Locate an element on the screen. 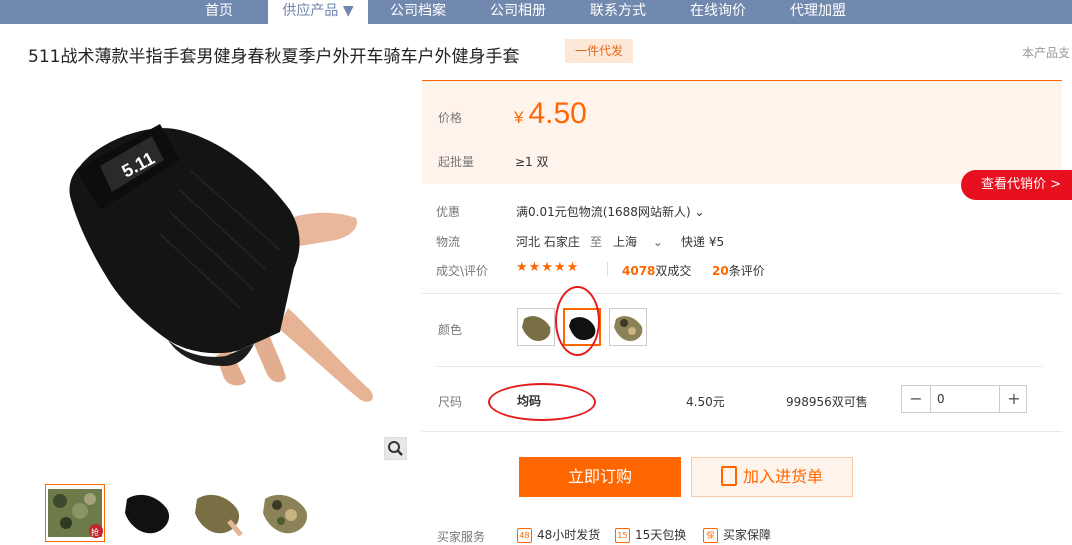 The width and height of the screenshot is (1072, 545). zoom-button is located at coordinates (395, 448).